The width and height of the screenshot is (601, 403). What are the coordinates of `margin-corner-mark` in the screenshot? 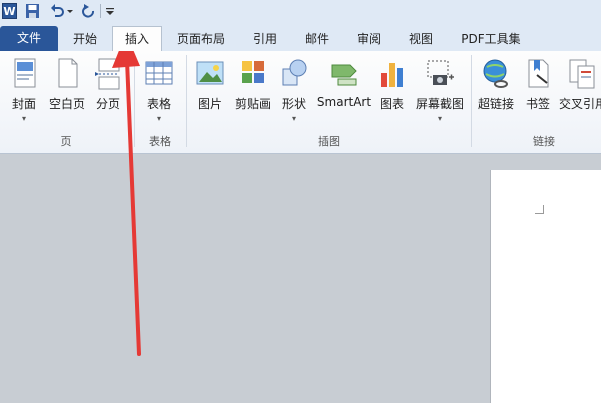 It's located at (539, 209).